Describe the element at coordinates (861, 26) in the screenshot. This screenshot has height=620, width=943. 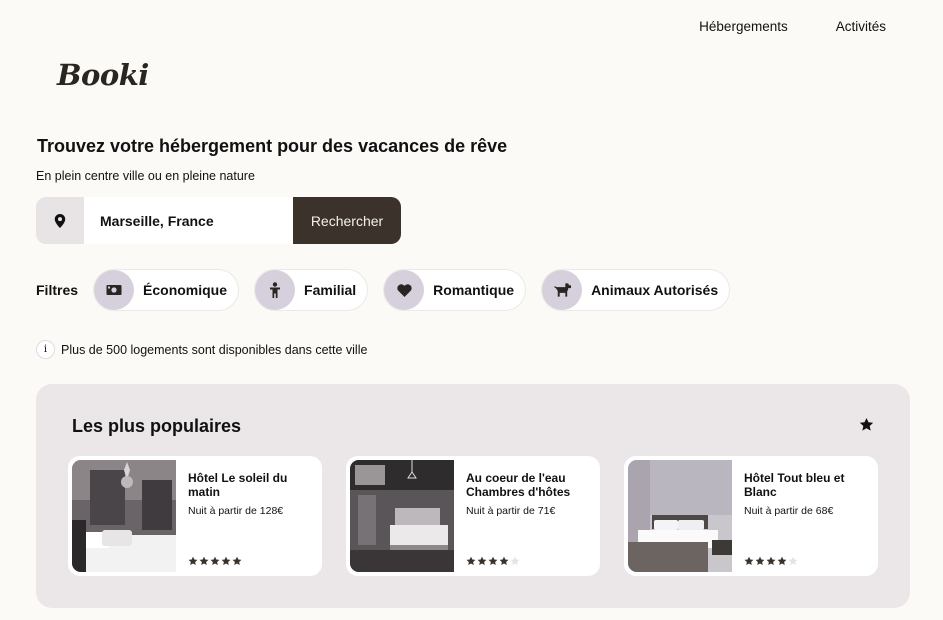
I see `nav-link-activites: Activités` at that location.